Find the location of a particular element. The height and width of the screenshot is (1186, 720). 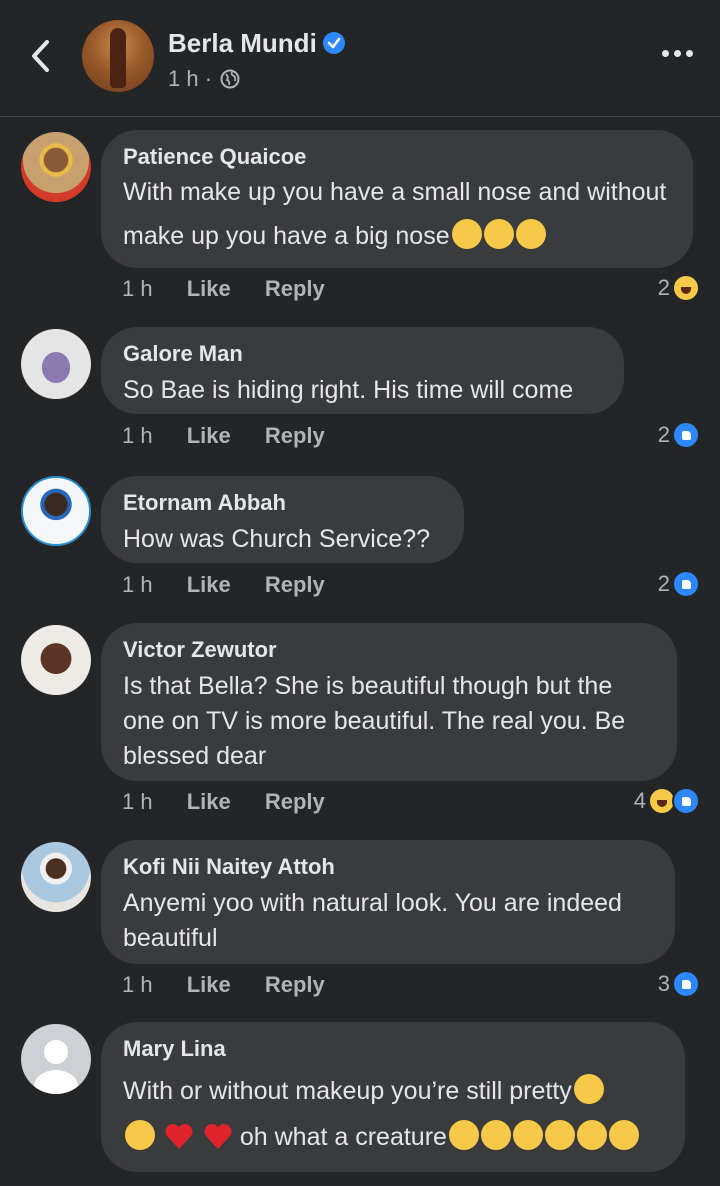

page-name: Berla Mundi is located at coordinates (242, 43).